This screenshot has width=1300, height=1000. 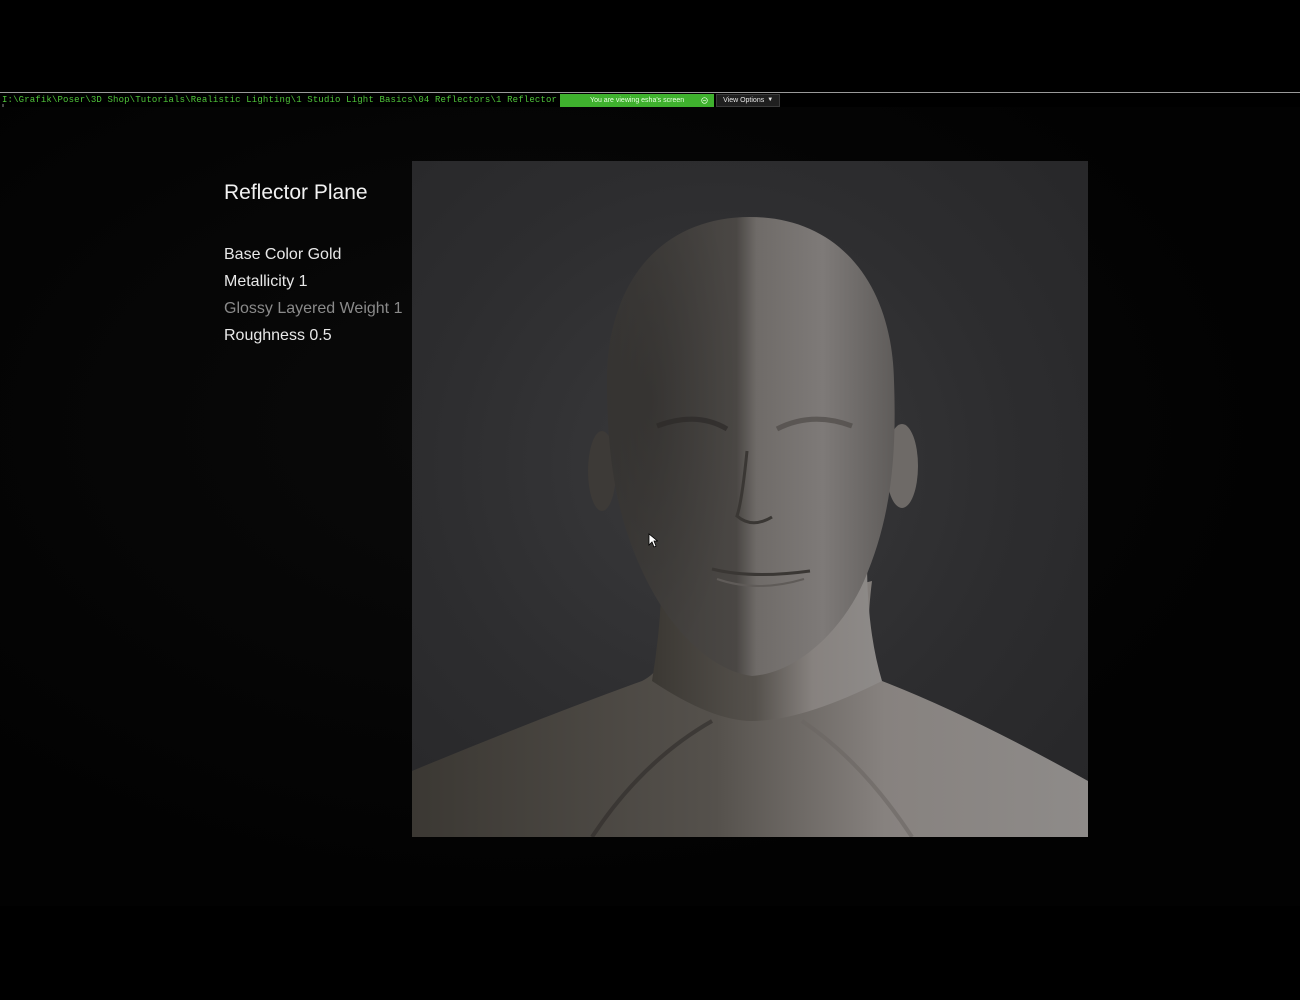 I want to click on viewing-banner-label: You are viewing esha's screen, so click(x=637, y=100).